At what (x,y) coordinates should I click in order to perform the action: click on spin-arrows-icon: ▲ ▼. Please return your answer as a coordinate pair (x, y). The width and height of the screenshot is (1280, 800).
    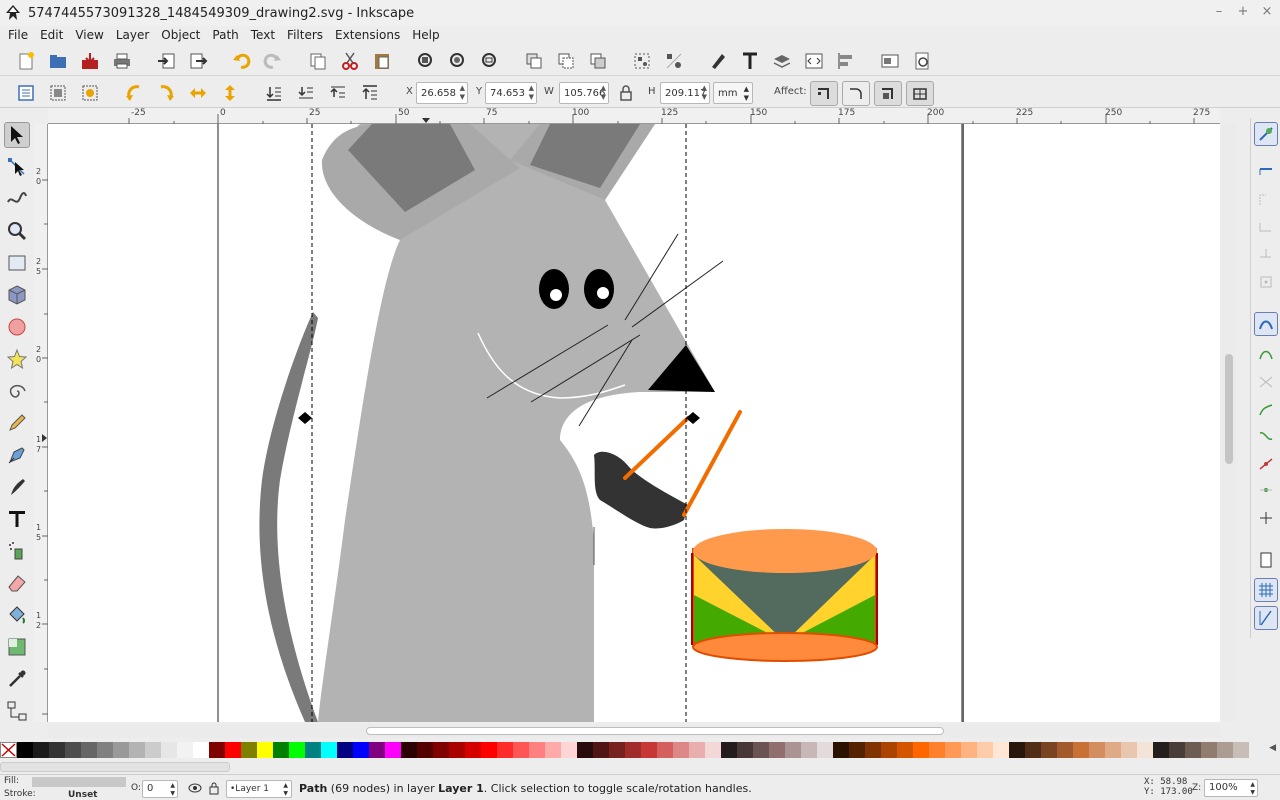
    Looking at the image, I should click on (603, 93).